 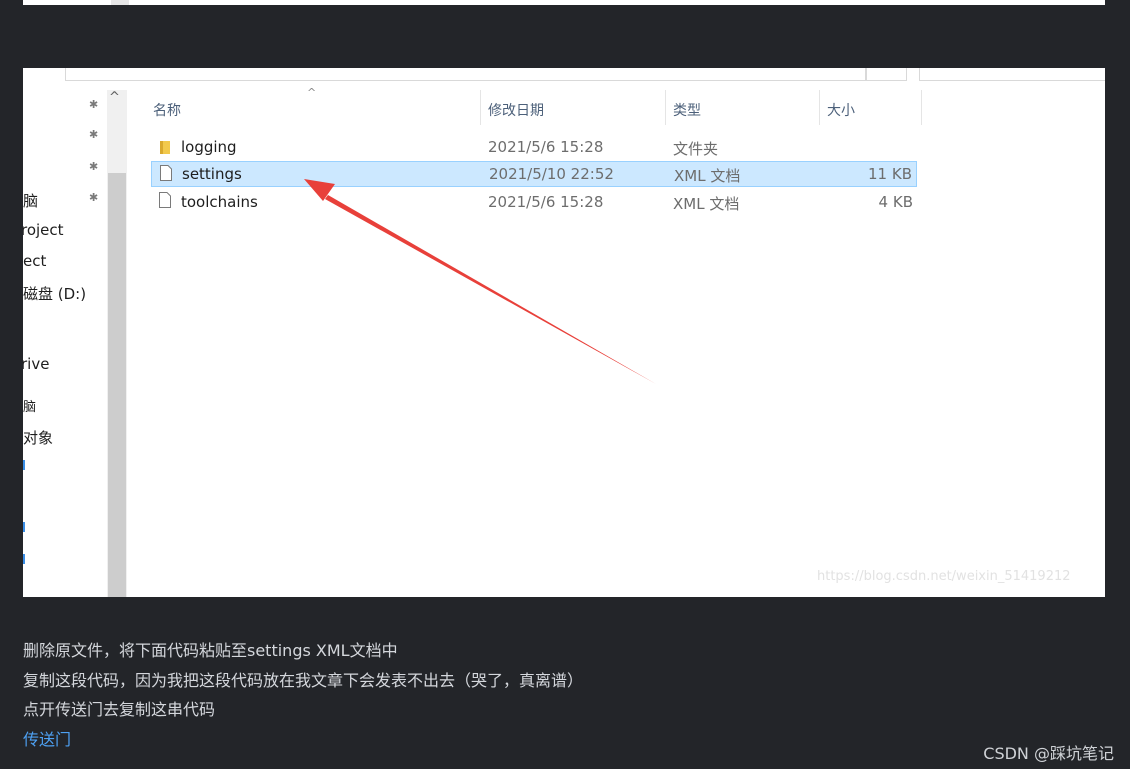 I want to click on portal-link: 传送门, so click(x=47, y=739).